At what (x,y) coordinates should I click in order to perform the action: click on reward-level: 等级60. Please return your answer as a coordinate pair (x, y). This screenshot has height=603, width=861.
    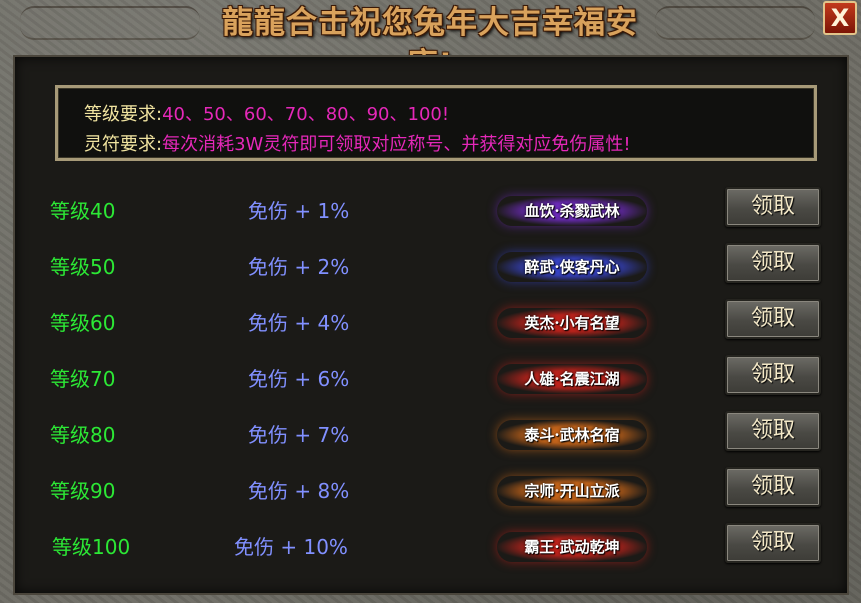
    Looking at the image, I should click on (83, 323).